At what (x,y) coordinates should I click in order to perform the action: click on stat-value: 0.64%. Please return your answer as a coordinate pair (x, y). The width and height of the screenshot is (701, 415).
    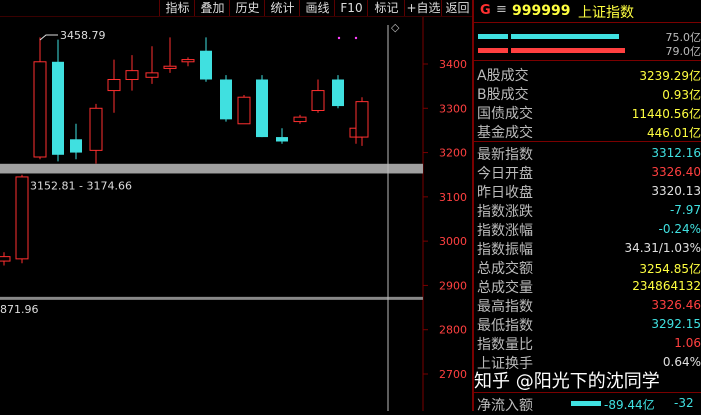
    Looking at the image, I should click on (682, 362).